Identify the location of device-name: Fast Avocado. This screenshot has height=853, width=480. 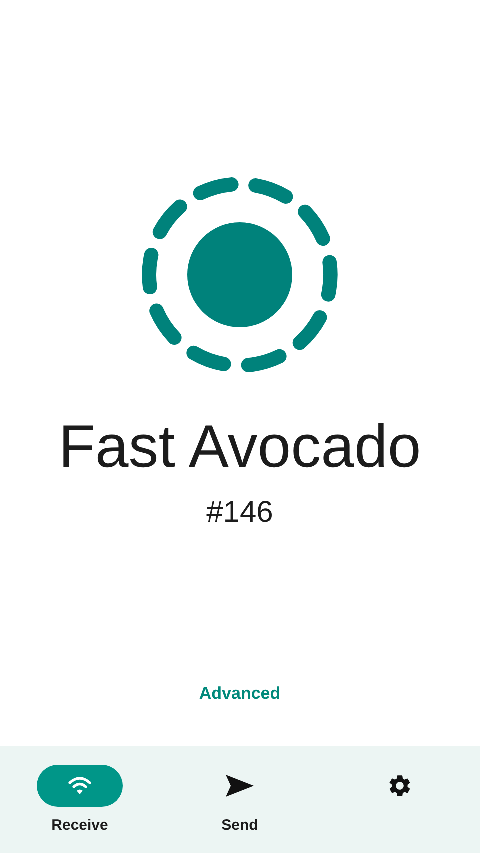
(240, 447).